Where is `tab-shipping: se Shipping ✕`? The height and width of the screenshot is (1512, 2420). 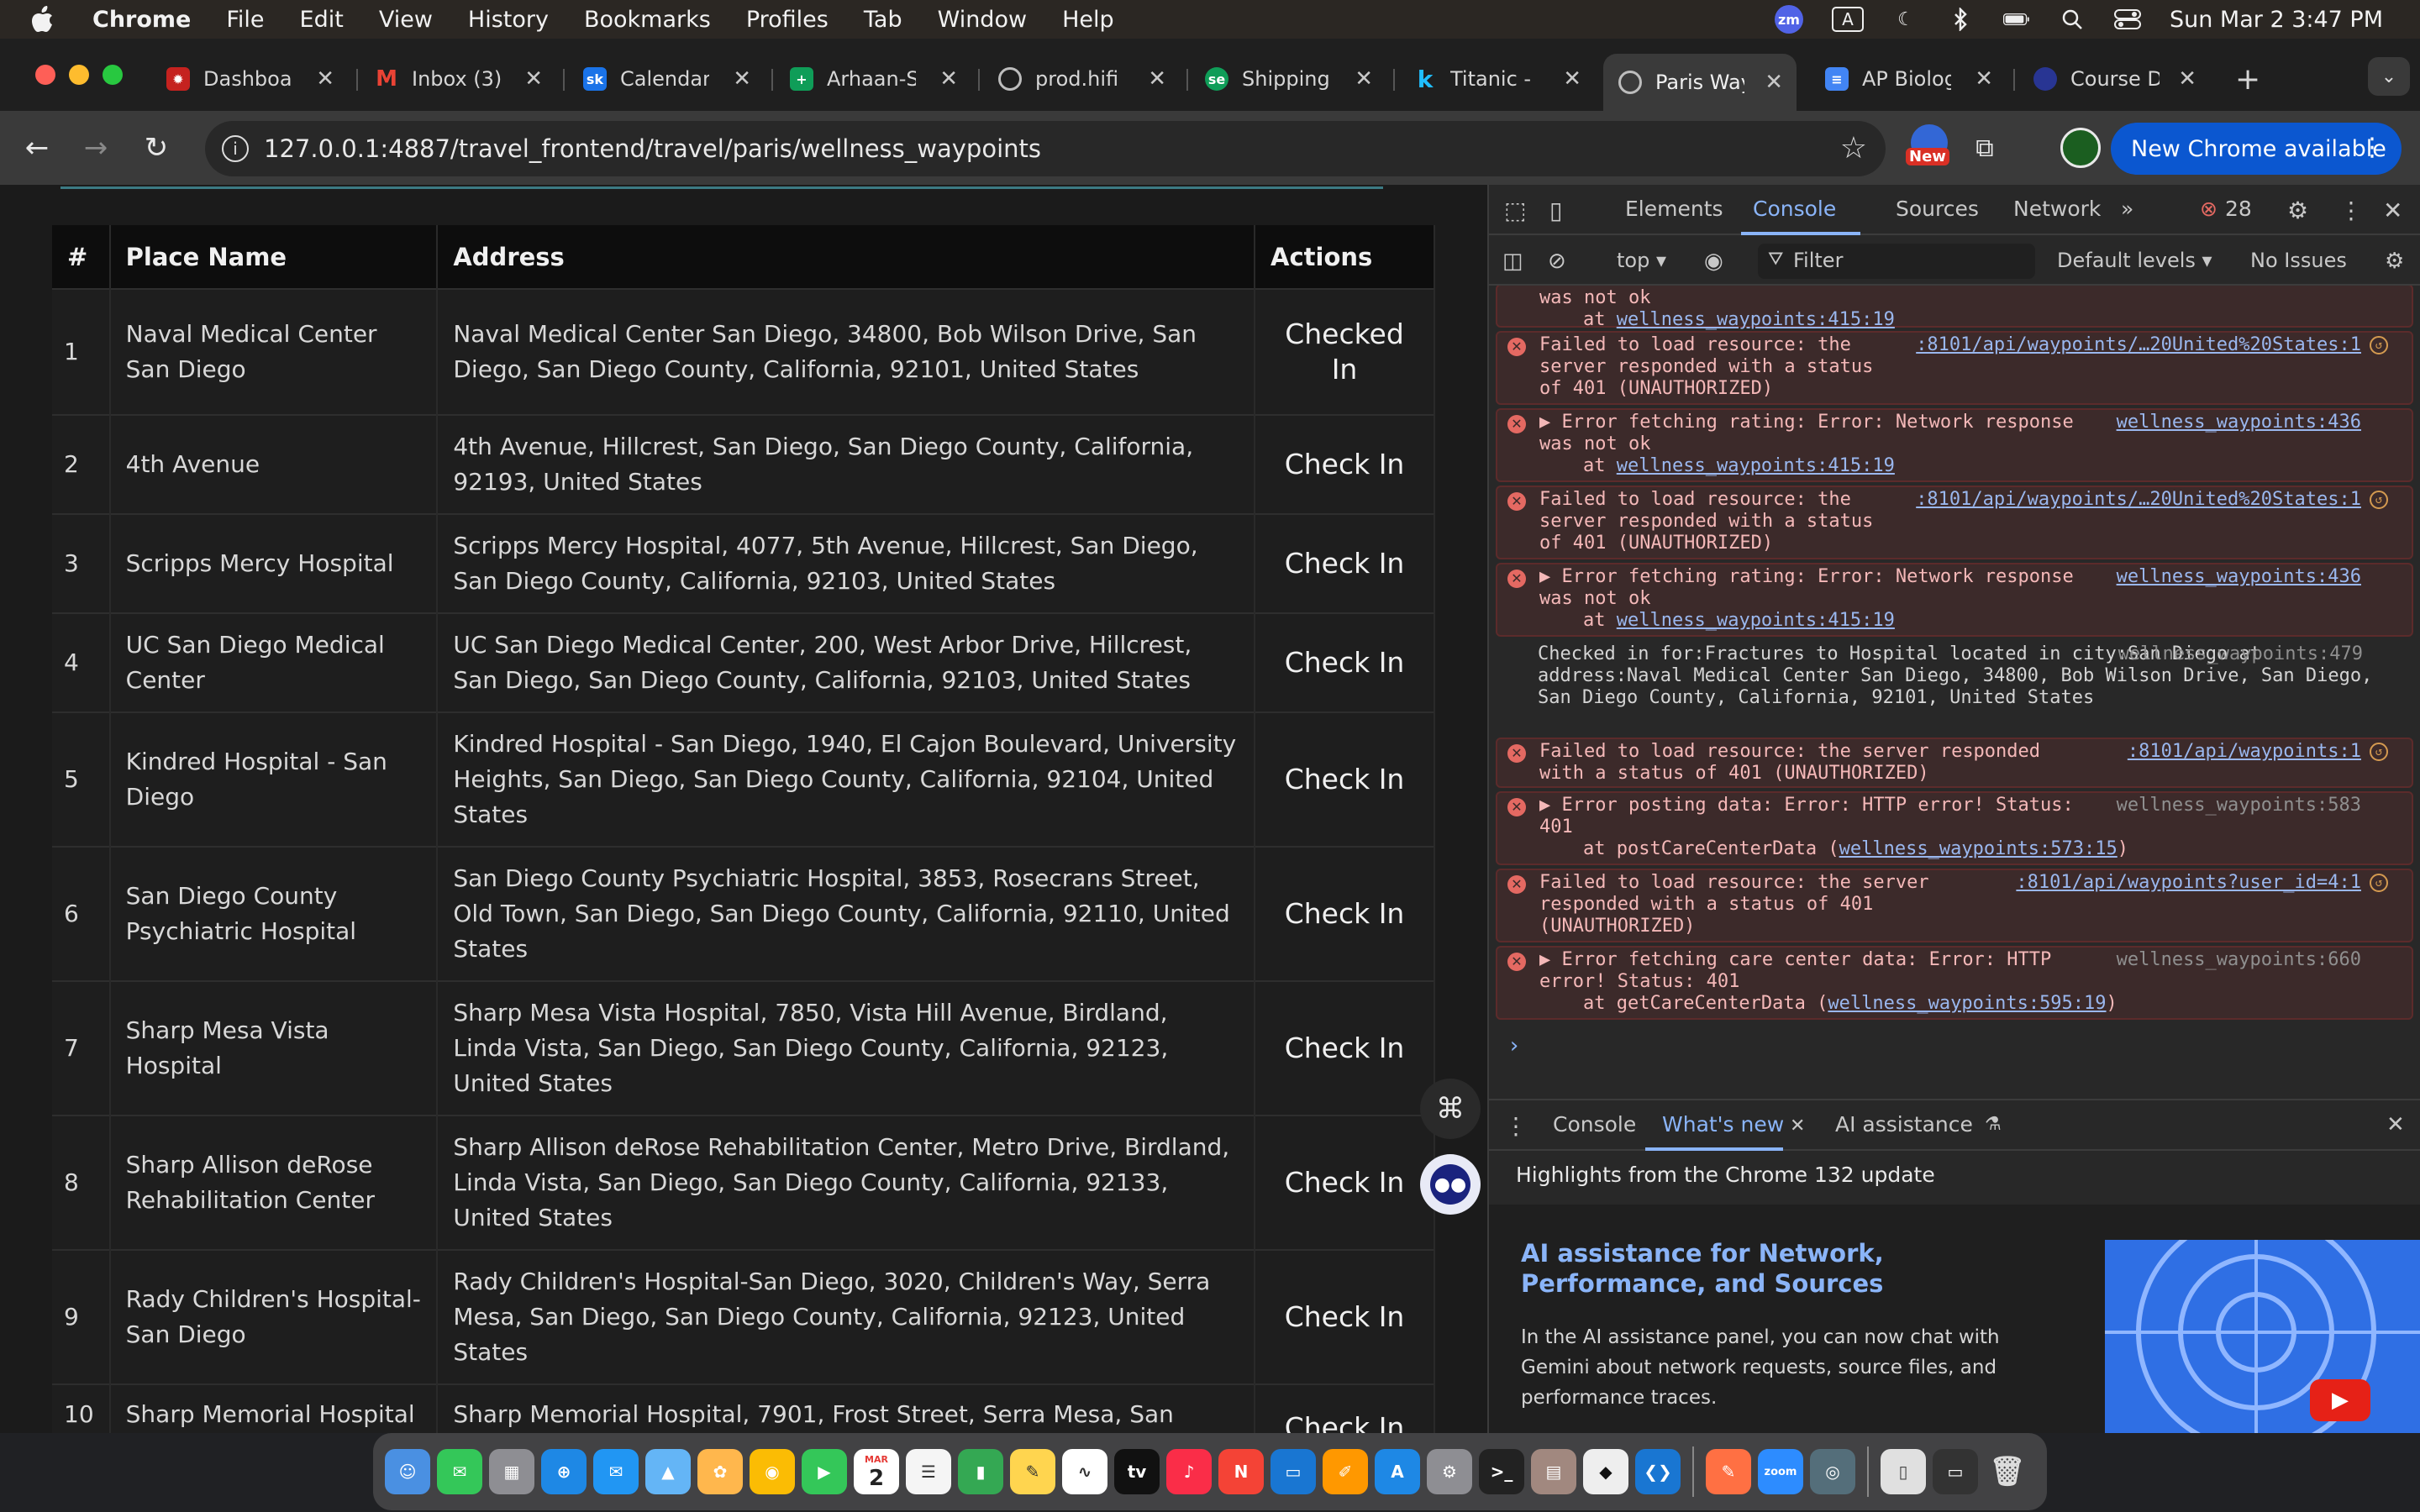 tab-shipping: se Shipping ✕ is located at coordinates (1289, 79).